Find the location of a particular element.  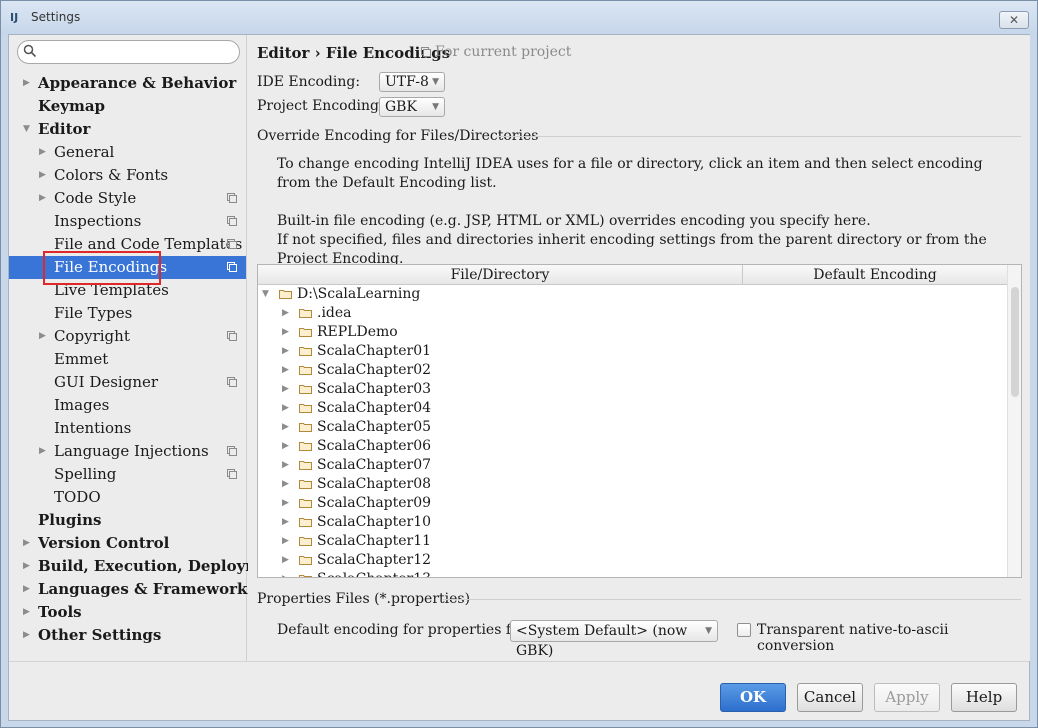

table-row-root: ▼ D:\ScalaLearning is located at coordinates (632, 294).